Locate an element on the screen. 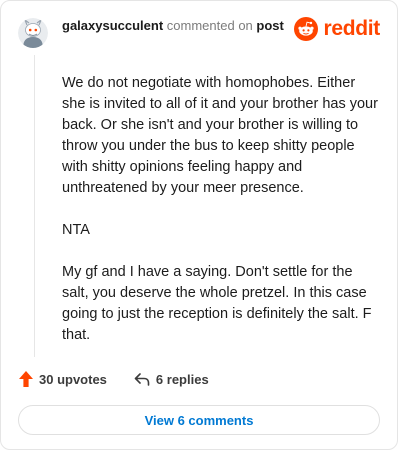 This screenshot has width=400, height=452. reddit-logo: reddit is located at coordinates (337, 29).